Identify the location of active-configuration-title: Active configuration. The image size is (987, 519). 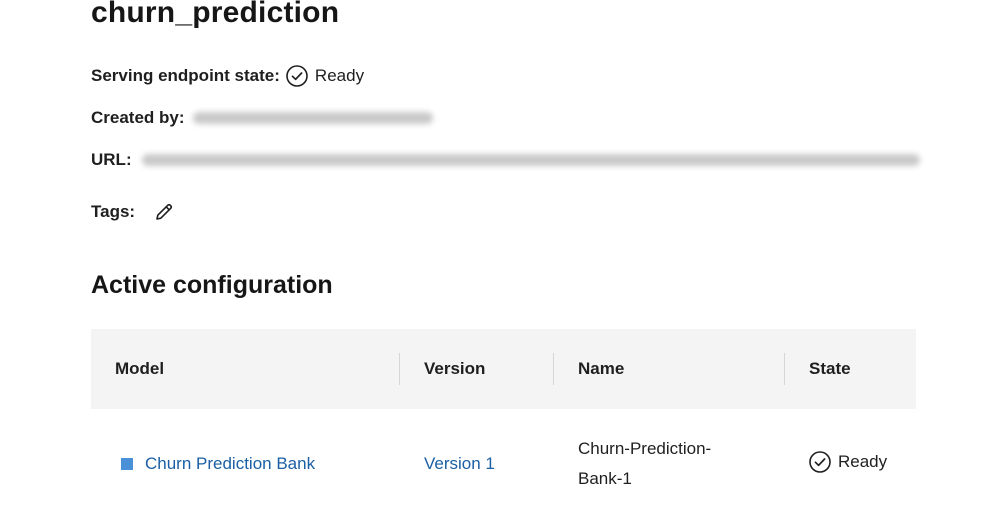
(212, 285).